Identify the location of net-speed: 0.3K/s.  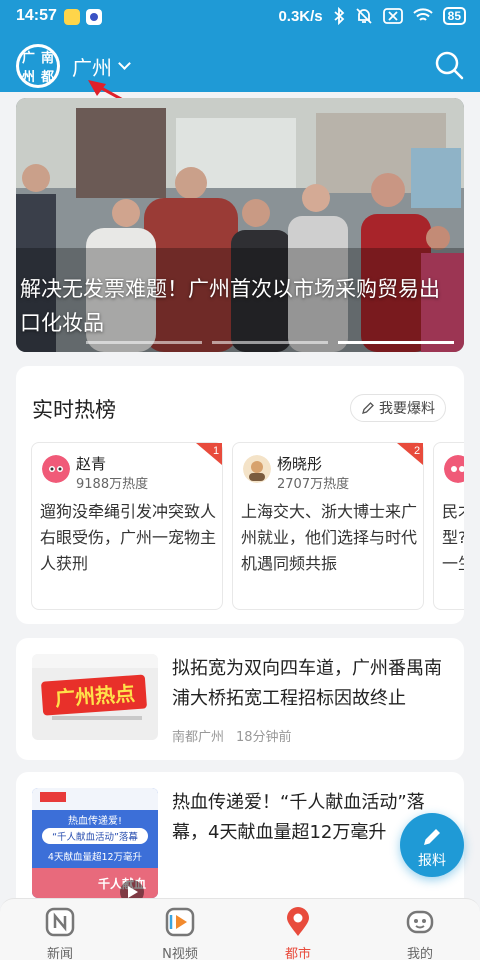
(300, 16).